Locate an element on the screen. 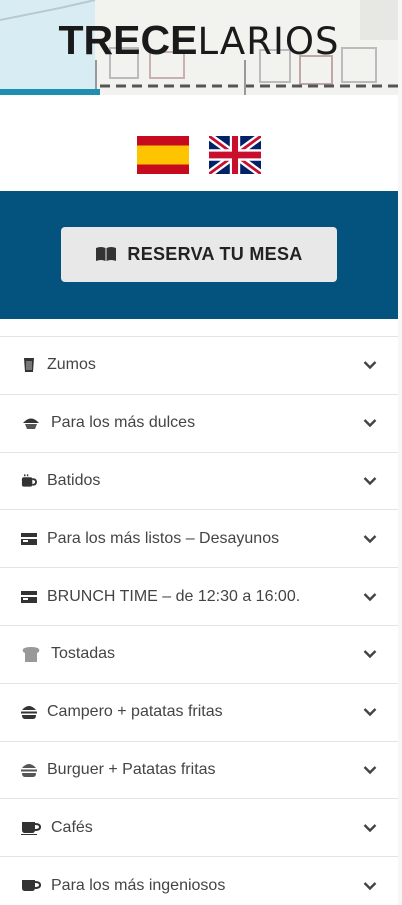  menu-item-label: Burguer + Patatas fritas is located at coordinates (131, 769).